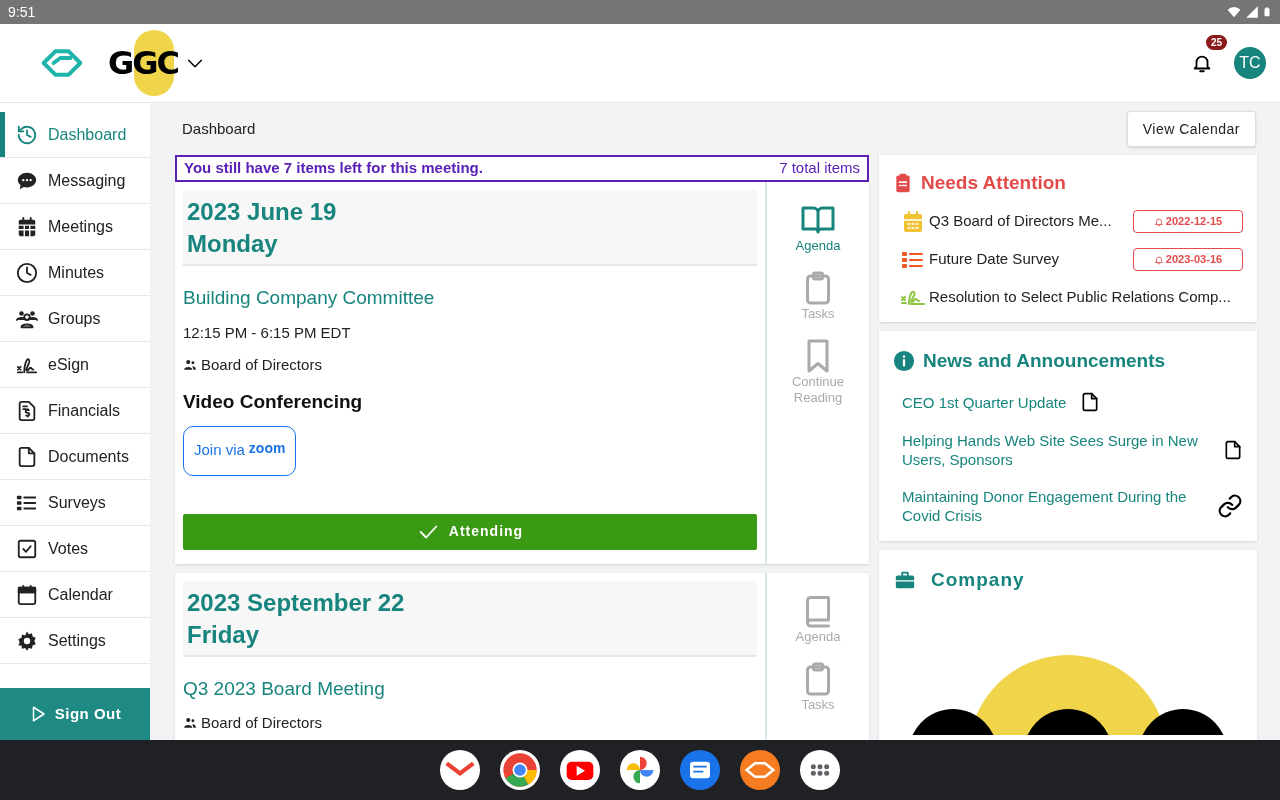  I want to click on sidebar-item: Documents, so click(75, 457).